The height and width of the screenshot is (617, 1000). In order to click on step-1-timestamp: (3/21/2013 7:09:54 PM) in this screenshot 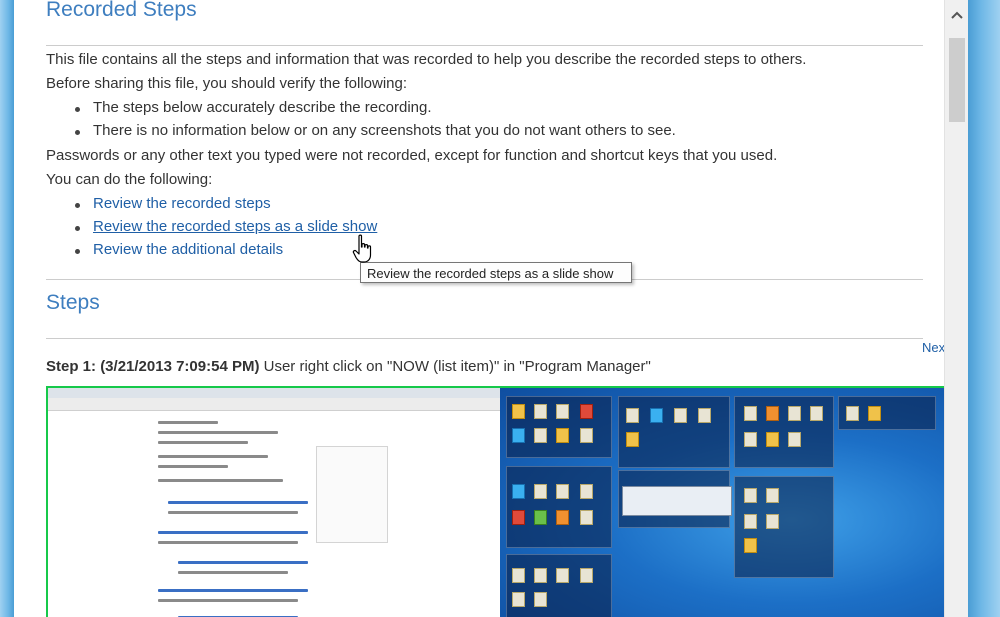, I will do `click(180, 366)`.